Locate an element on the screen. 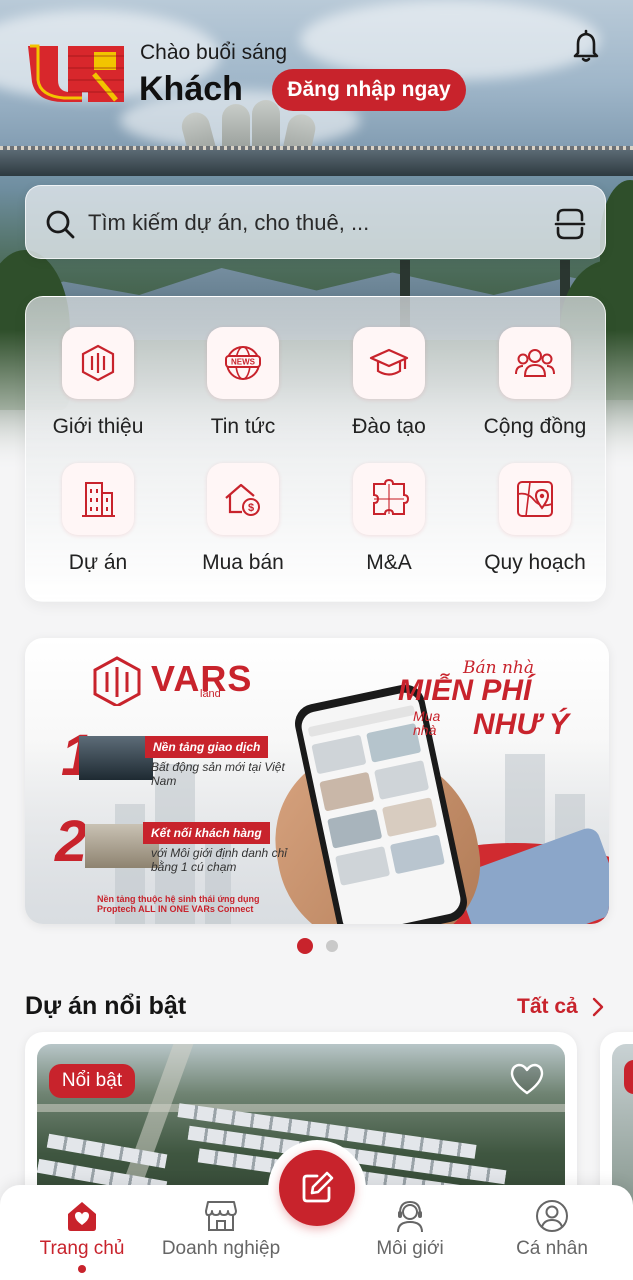 The height and width of the screenshot is (1280, 633). map-pin-icon is located at coordinates (535, 499).